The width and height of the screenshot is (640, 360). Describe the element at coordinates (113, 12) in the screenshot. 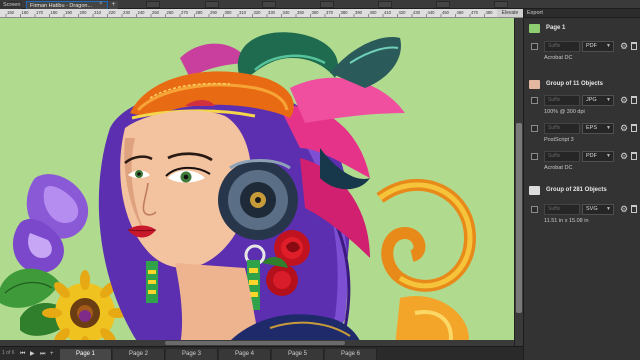

I see `ruler-tick-label: 220` at that location.